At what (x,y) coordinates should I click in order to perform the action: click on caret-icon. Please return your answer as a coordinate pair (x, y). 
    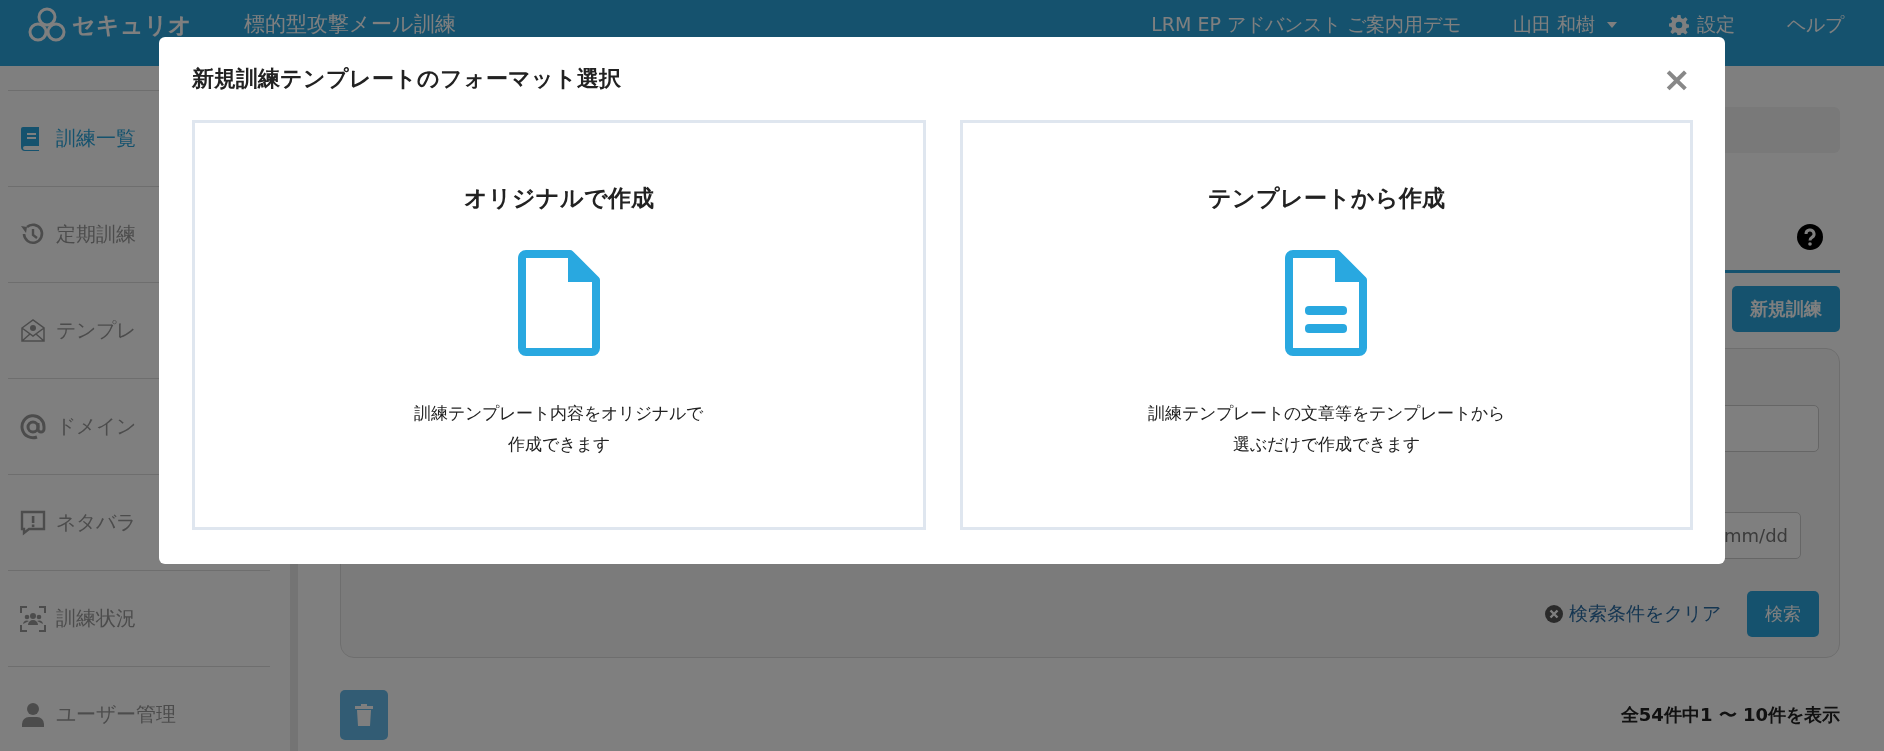
    Looking at the image, I should click on (1612, 25).